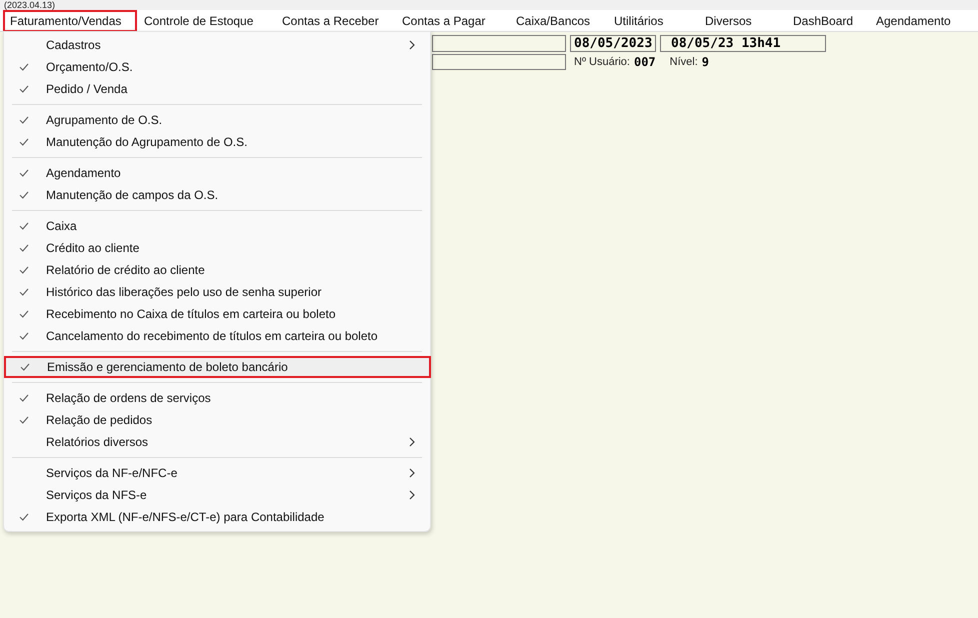 The image size is (978, 618). I want to click on menu-item: Manutenção do Agrupamento de O.S., so click(217, 142).